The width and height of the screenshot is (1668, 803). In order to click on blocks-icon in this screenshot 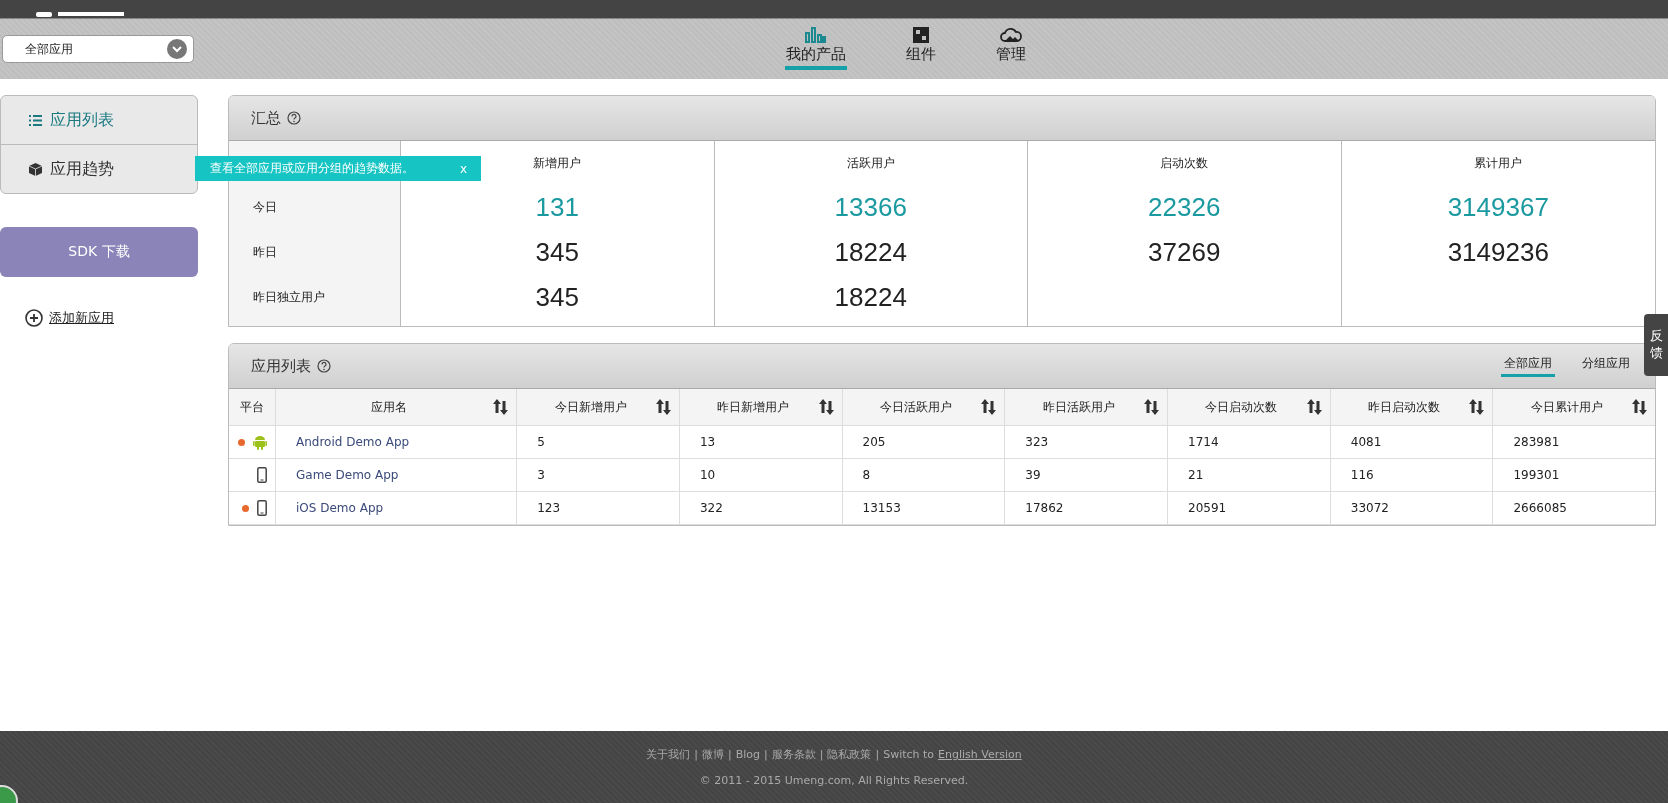, I will do `click(921, 35)`.